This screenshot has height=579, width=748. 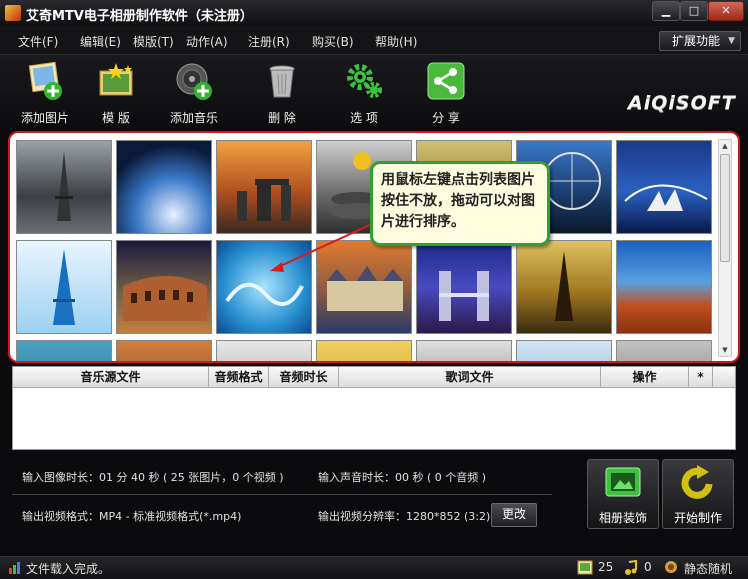 I want to click on column-header-audio-format: 音频格式, so click(x=239, y=377).